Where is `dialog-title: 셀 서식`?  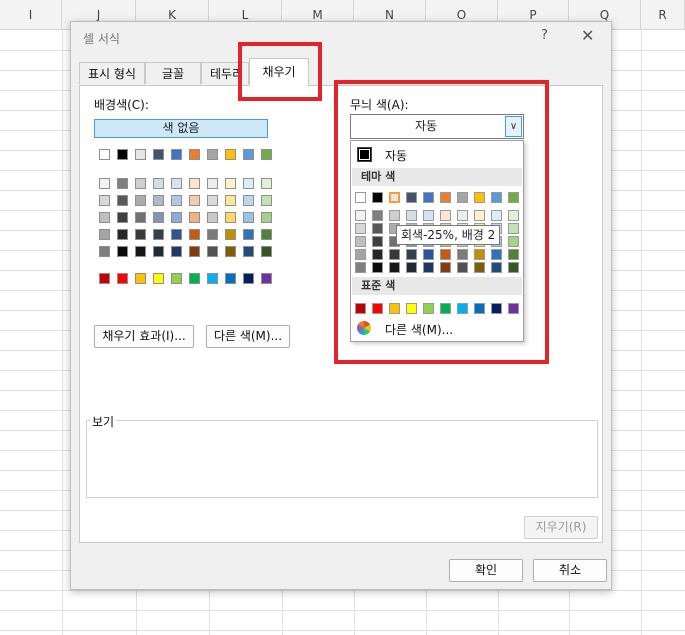
dialog-title: 셀 서식 is located at coordinates (101, 39).